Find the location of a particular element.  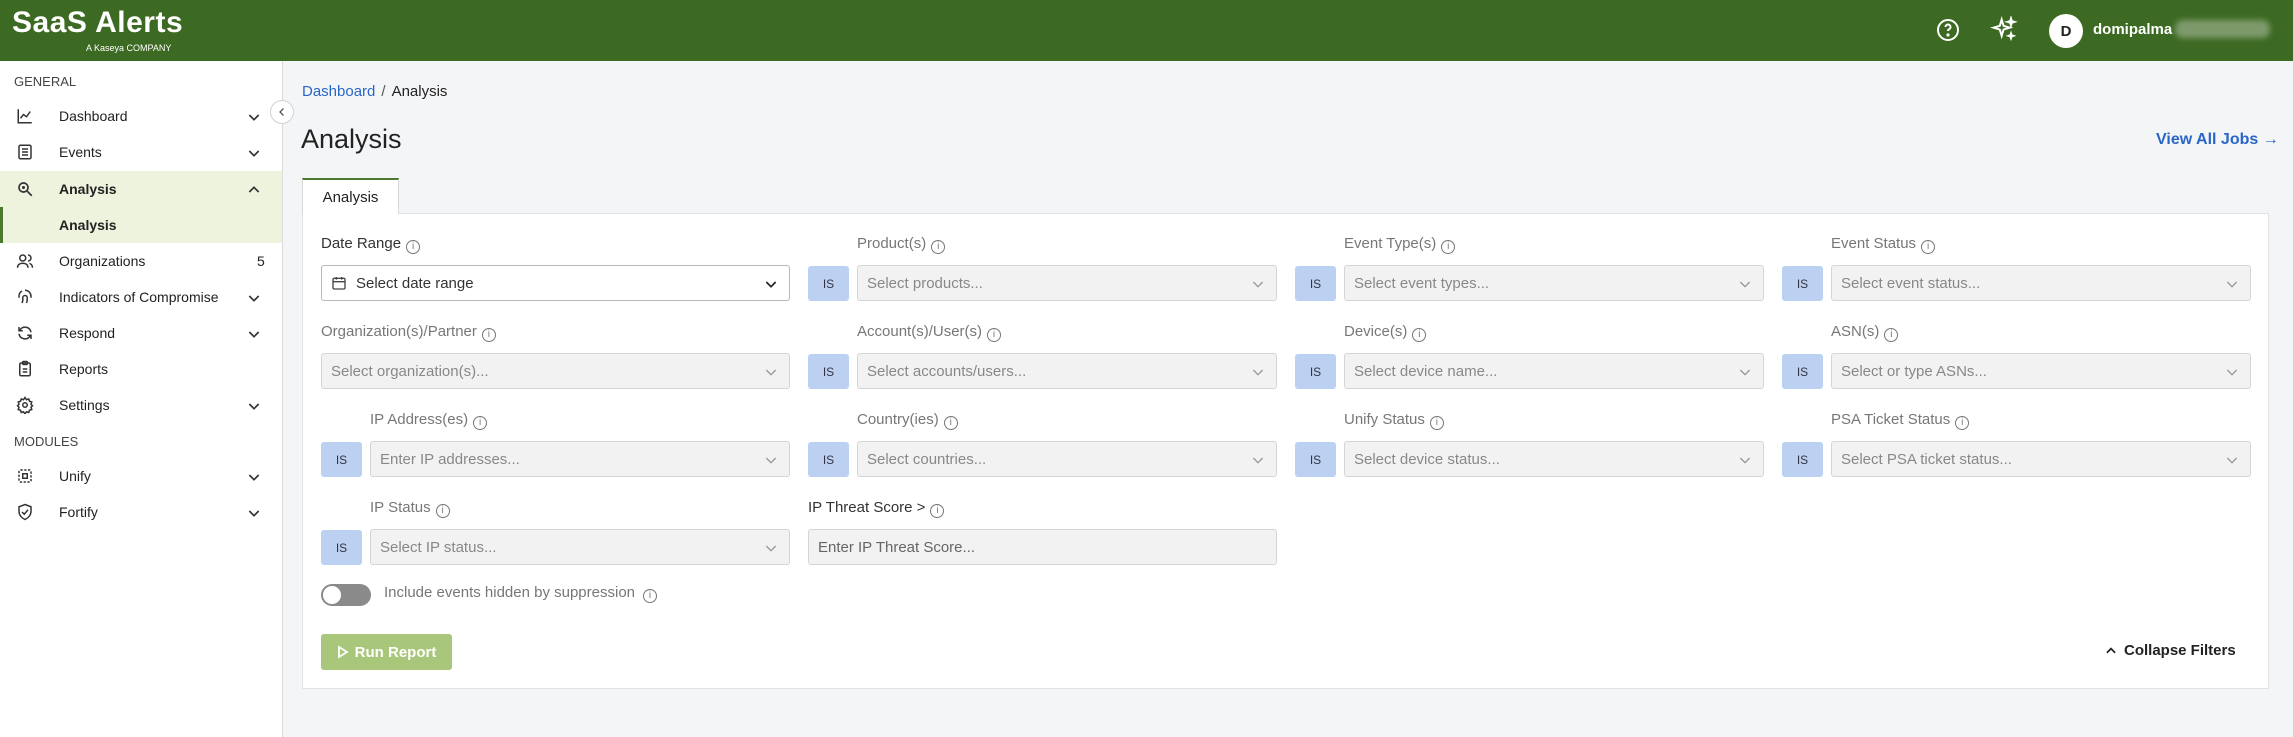

sidebar-item-indicators: Indicators of Compromise is located at coordinates (141, 297).